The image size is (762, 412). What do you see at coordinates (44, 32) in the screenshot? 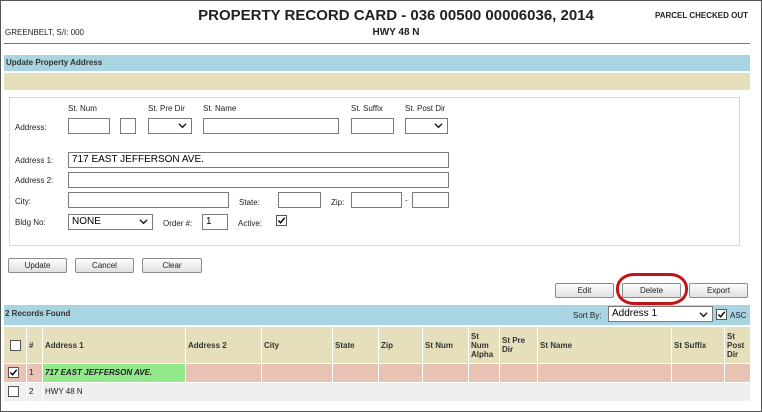
I see `location-label: GREENBELT, S/I: 000` at bounding box center [44, 32].